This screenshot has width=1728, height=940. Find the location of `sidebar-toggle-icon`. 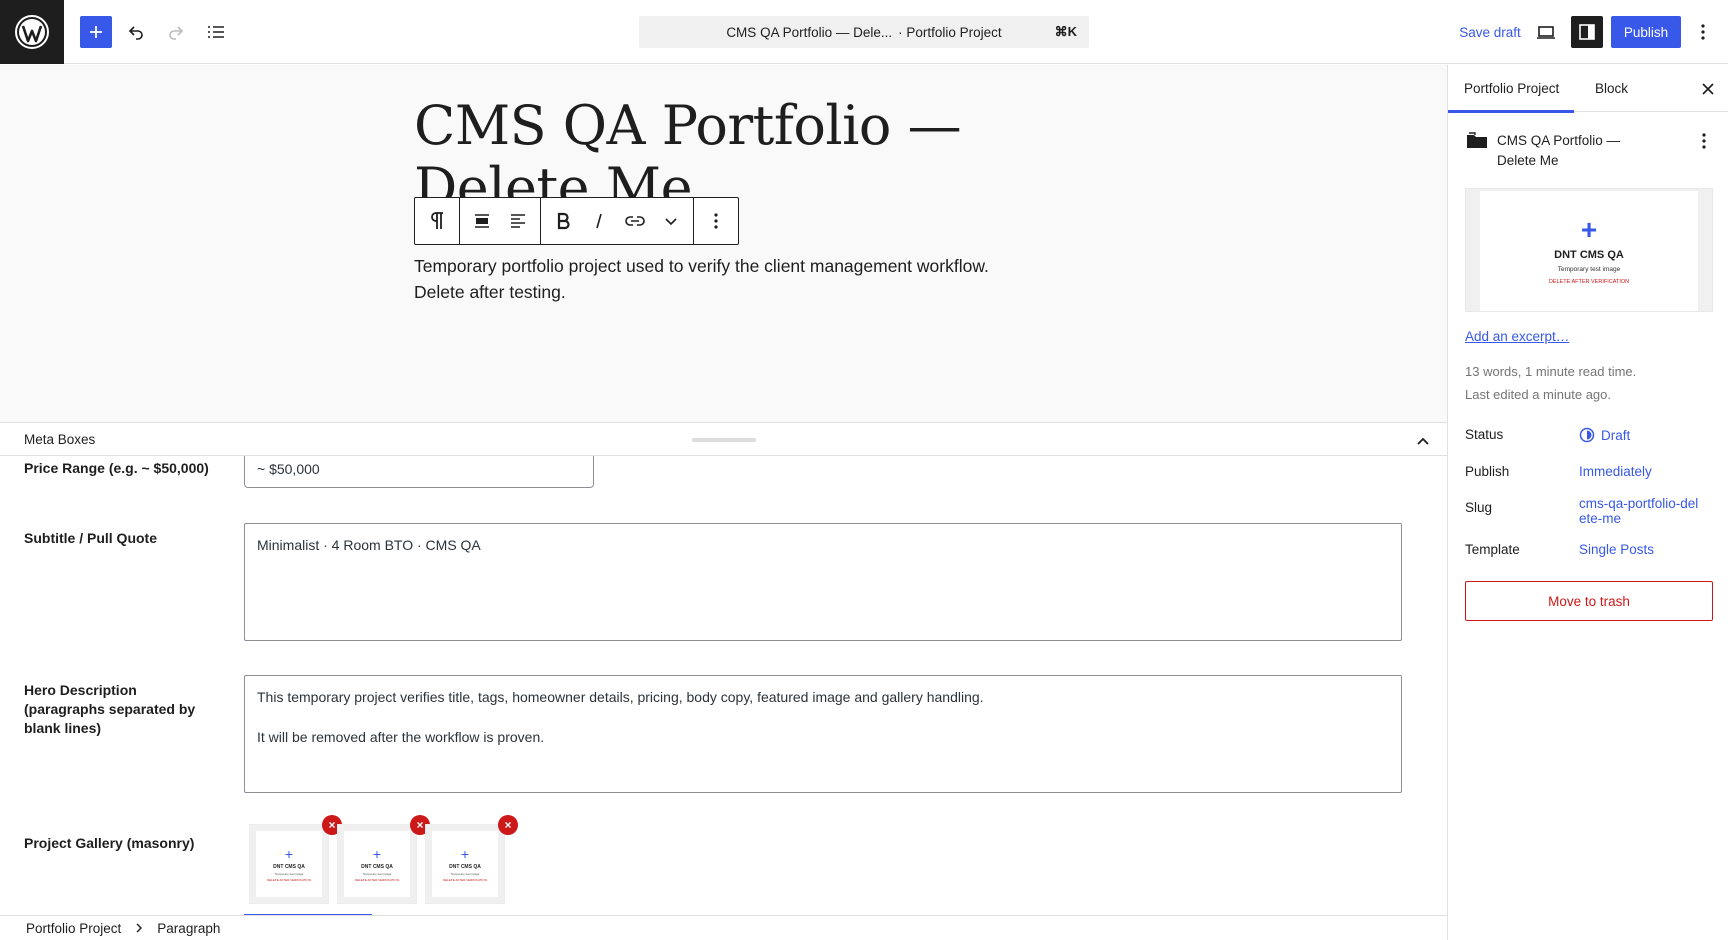

sidebar-toggle-icon is located at coordinates (1587, 32).